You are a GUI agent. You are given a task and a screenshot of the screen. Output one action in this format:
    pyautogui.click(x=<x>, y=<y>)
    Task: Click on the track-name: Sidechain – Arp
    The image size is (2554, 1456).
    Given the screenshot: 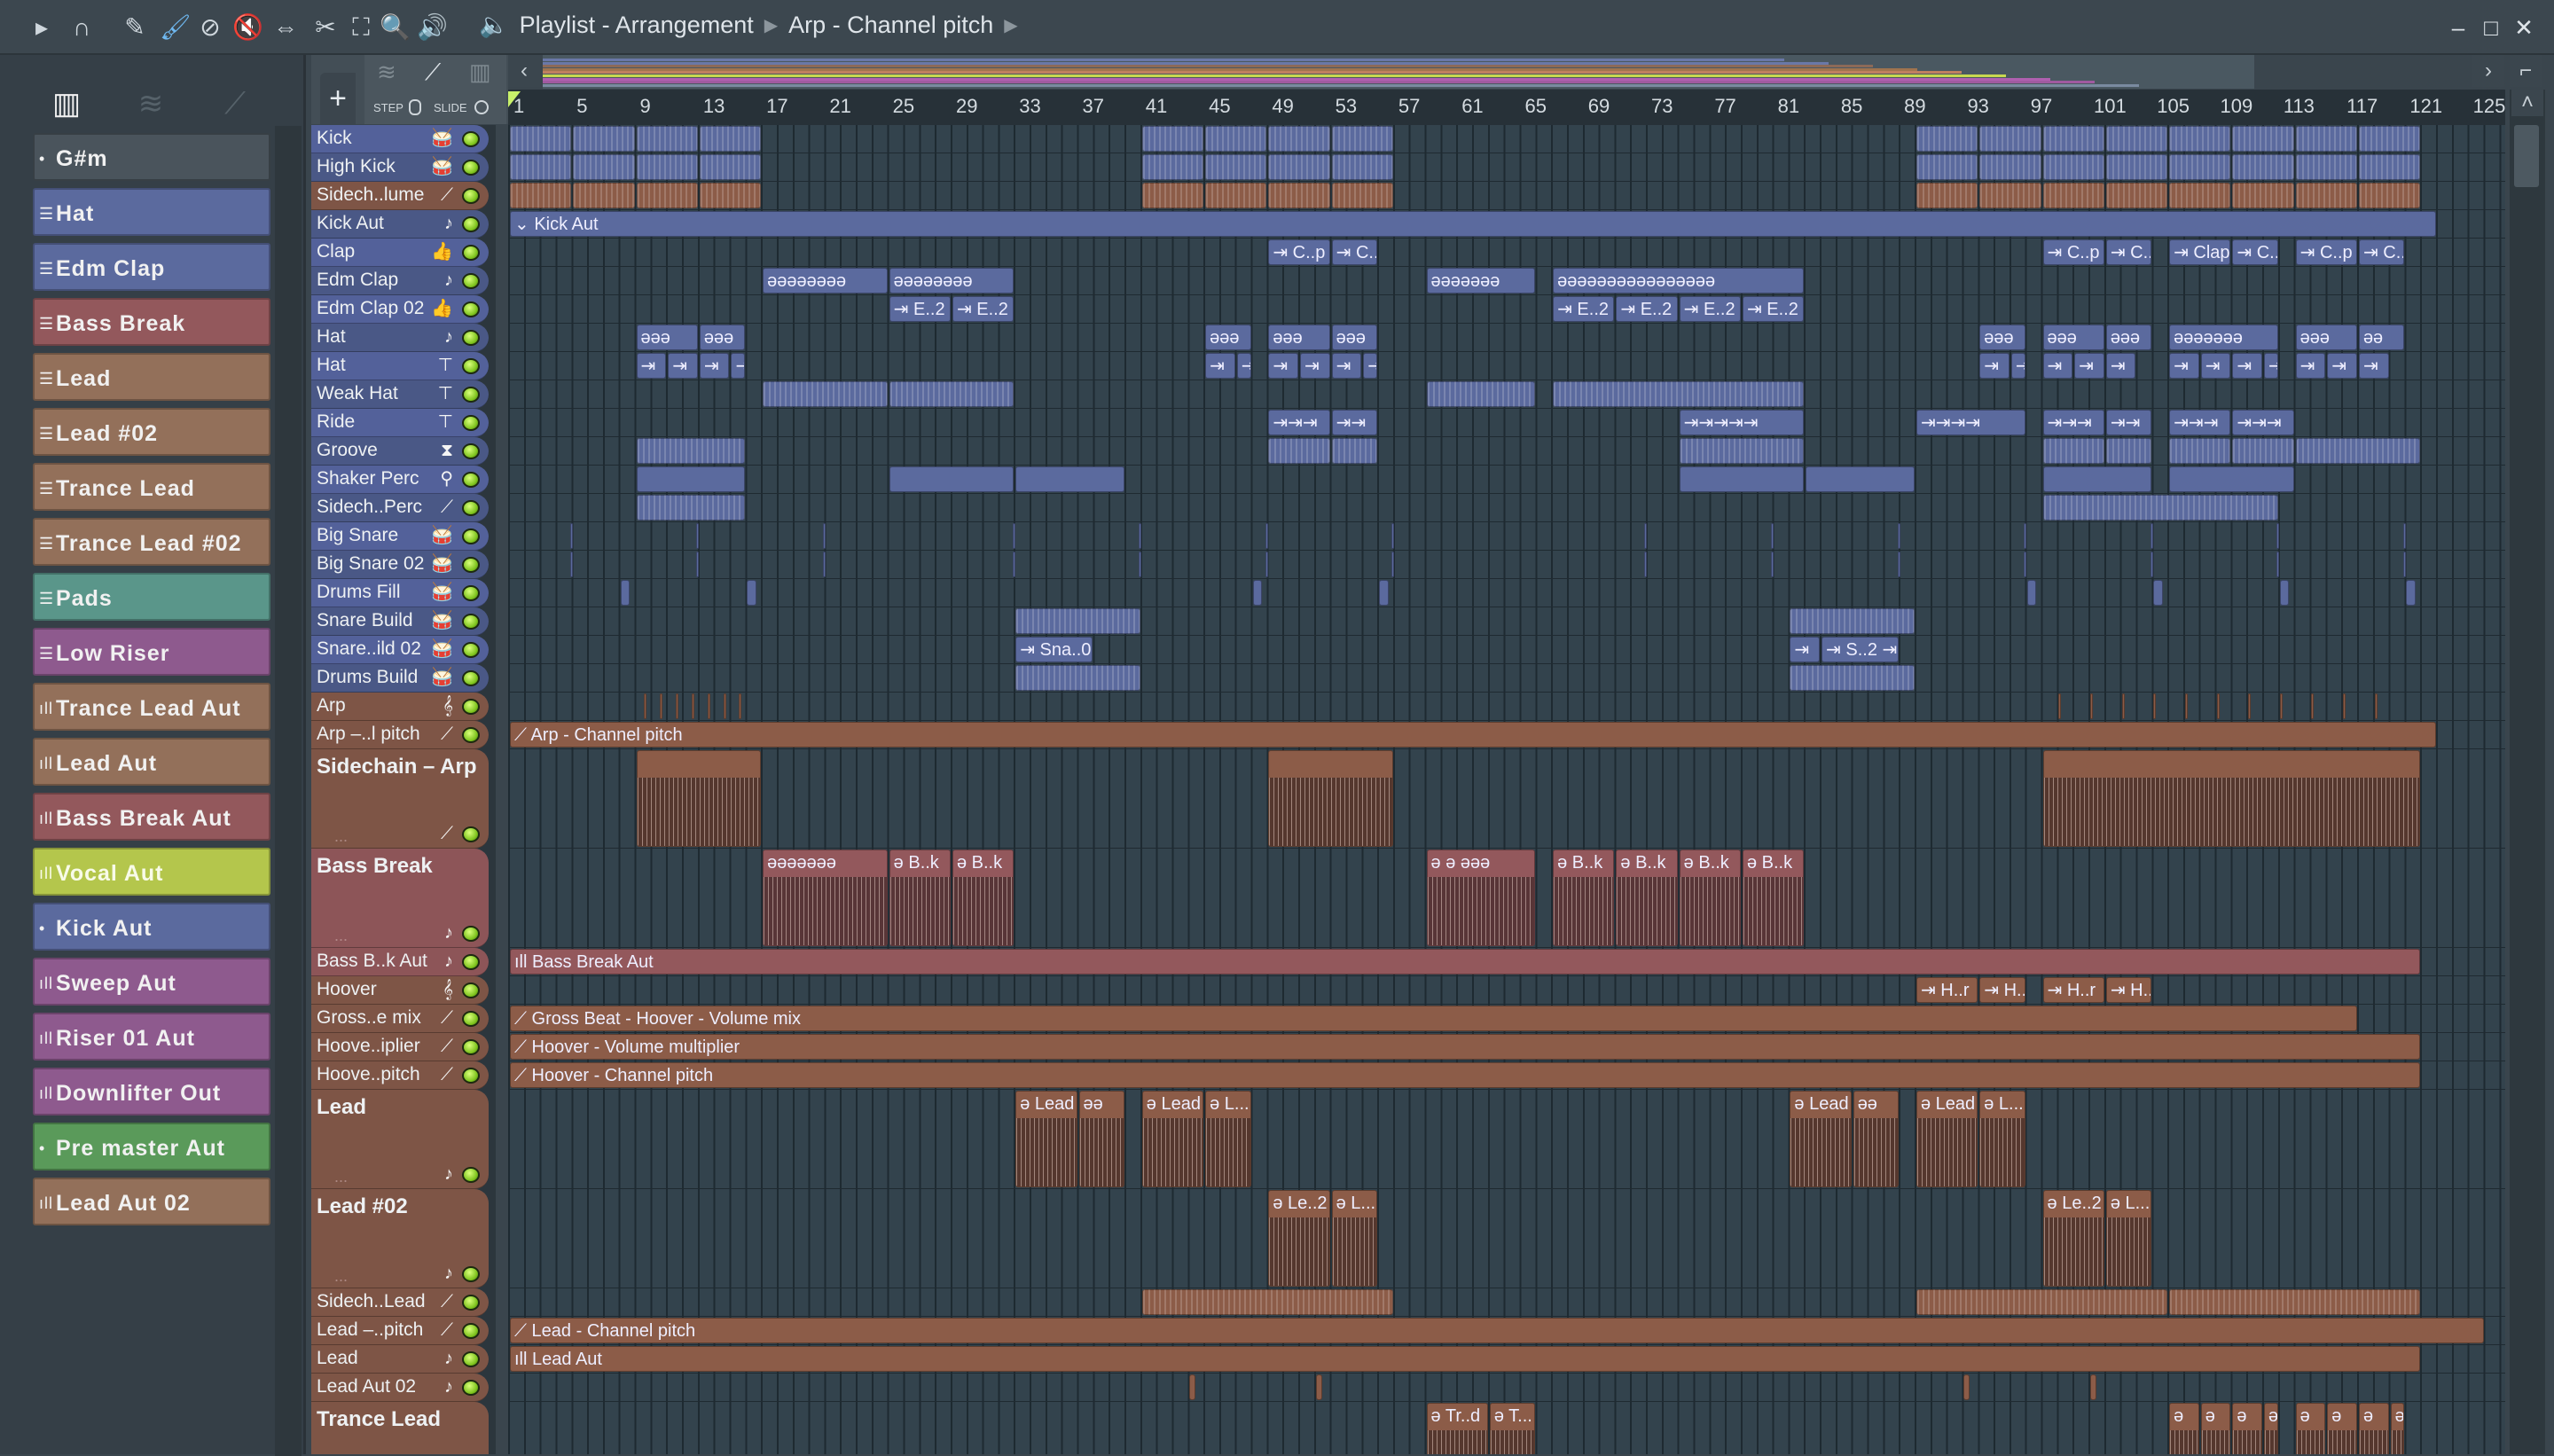 What is the action you would take?
    pyautogui.click(x=397, y=767)
    